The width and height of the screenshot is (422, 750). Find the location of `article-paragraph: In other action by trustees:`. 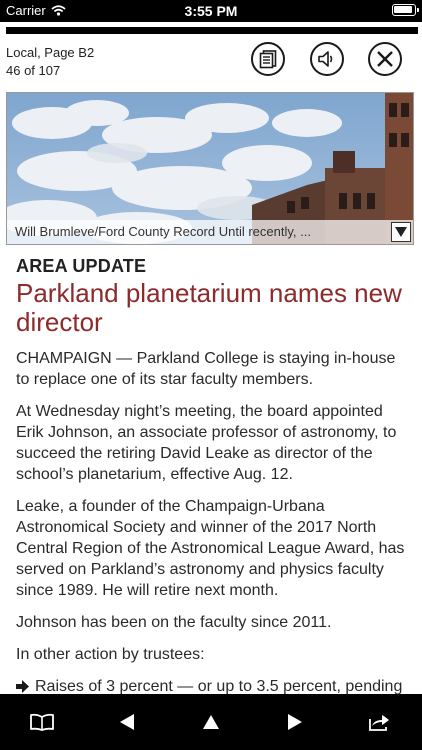

article-paragraph: In other action by trustees: is located at coordinates (110, 654).